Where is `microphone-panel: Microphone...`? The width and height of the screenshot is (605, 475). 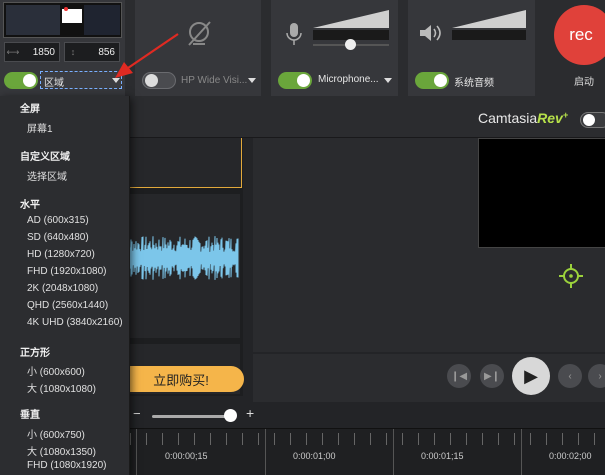
microphone-panel: Microphone... is located at coordinates (334, 48).